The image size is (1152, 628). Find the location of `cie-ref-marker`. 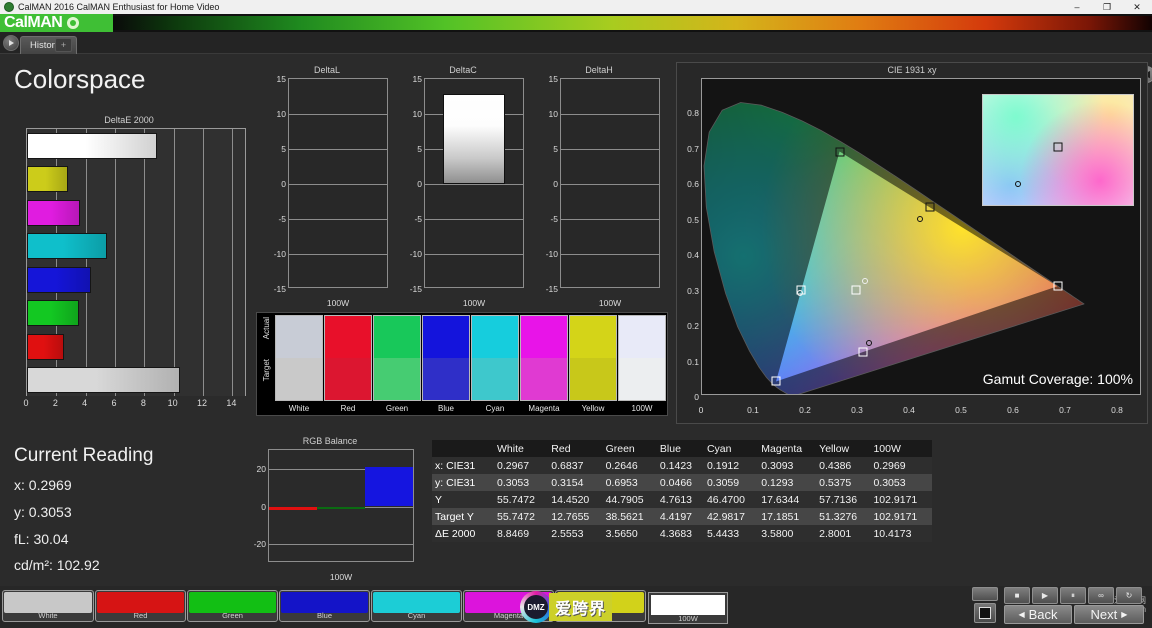

cie-ref-marker is located at coordinates (1058, 147).